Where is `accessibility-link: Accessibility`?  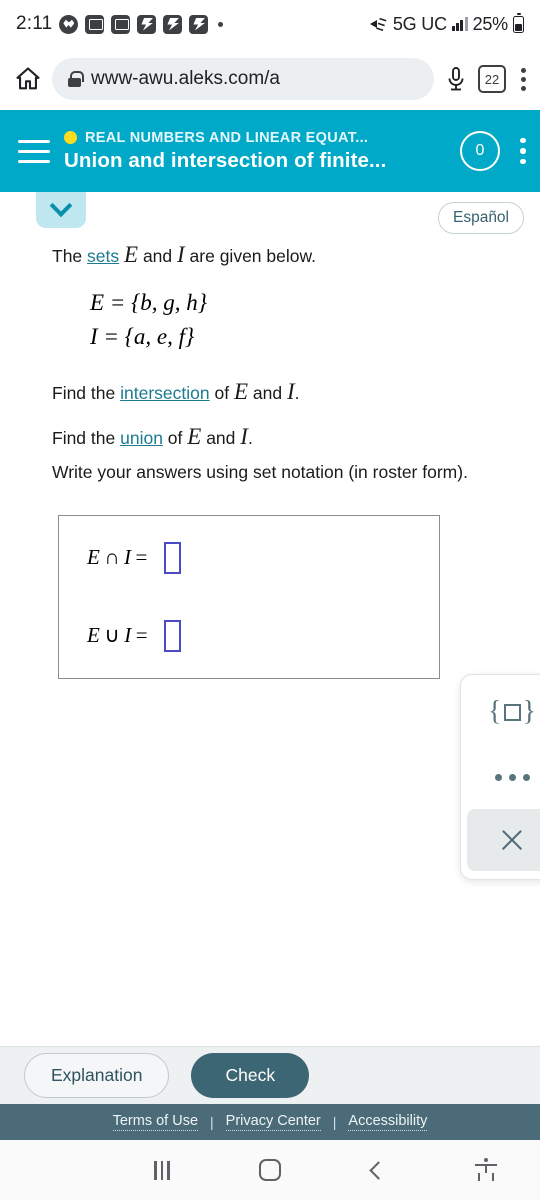 accessibility-link: Accessibility is located at coordinates (388, 1122).